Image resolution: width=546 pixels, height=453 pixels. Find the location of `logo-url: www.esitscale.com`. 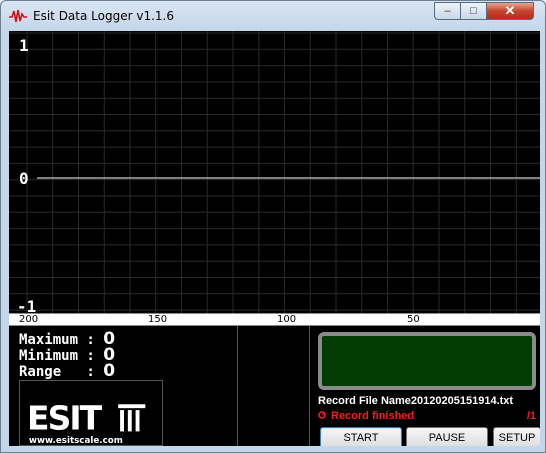

logo-url: www.esitscale.com is located at coordinates (76, 441).